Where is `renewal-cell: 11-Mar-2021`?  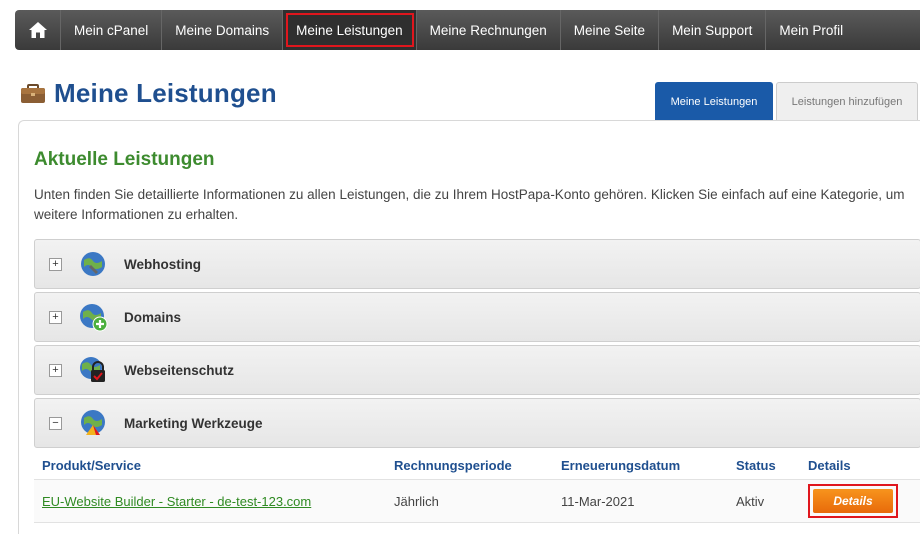 renewal-cell: 11-Mar-2021 is located at coordinates (598, 501).